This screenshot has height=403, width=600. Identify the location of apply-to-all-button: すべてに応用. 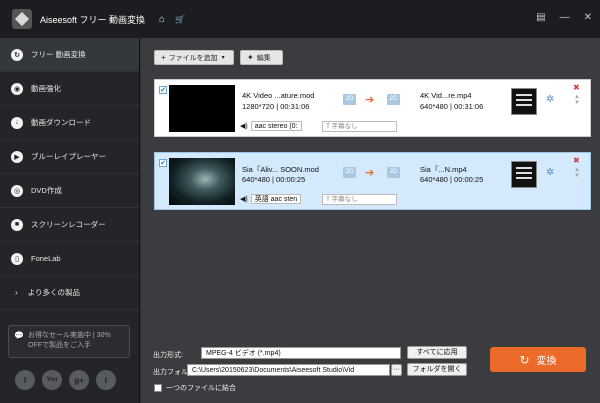
(437, 352).